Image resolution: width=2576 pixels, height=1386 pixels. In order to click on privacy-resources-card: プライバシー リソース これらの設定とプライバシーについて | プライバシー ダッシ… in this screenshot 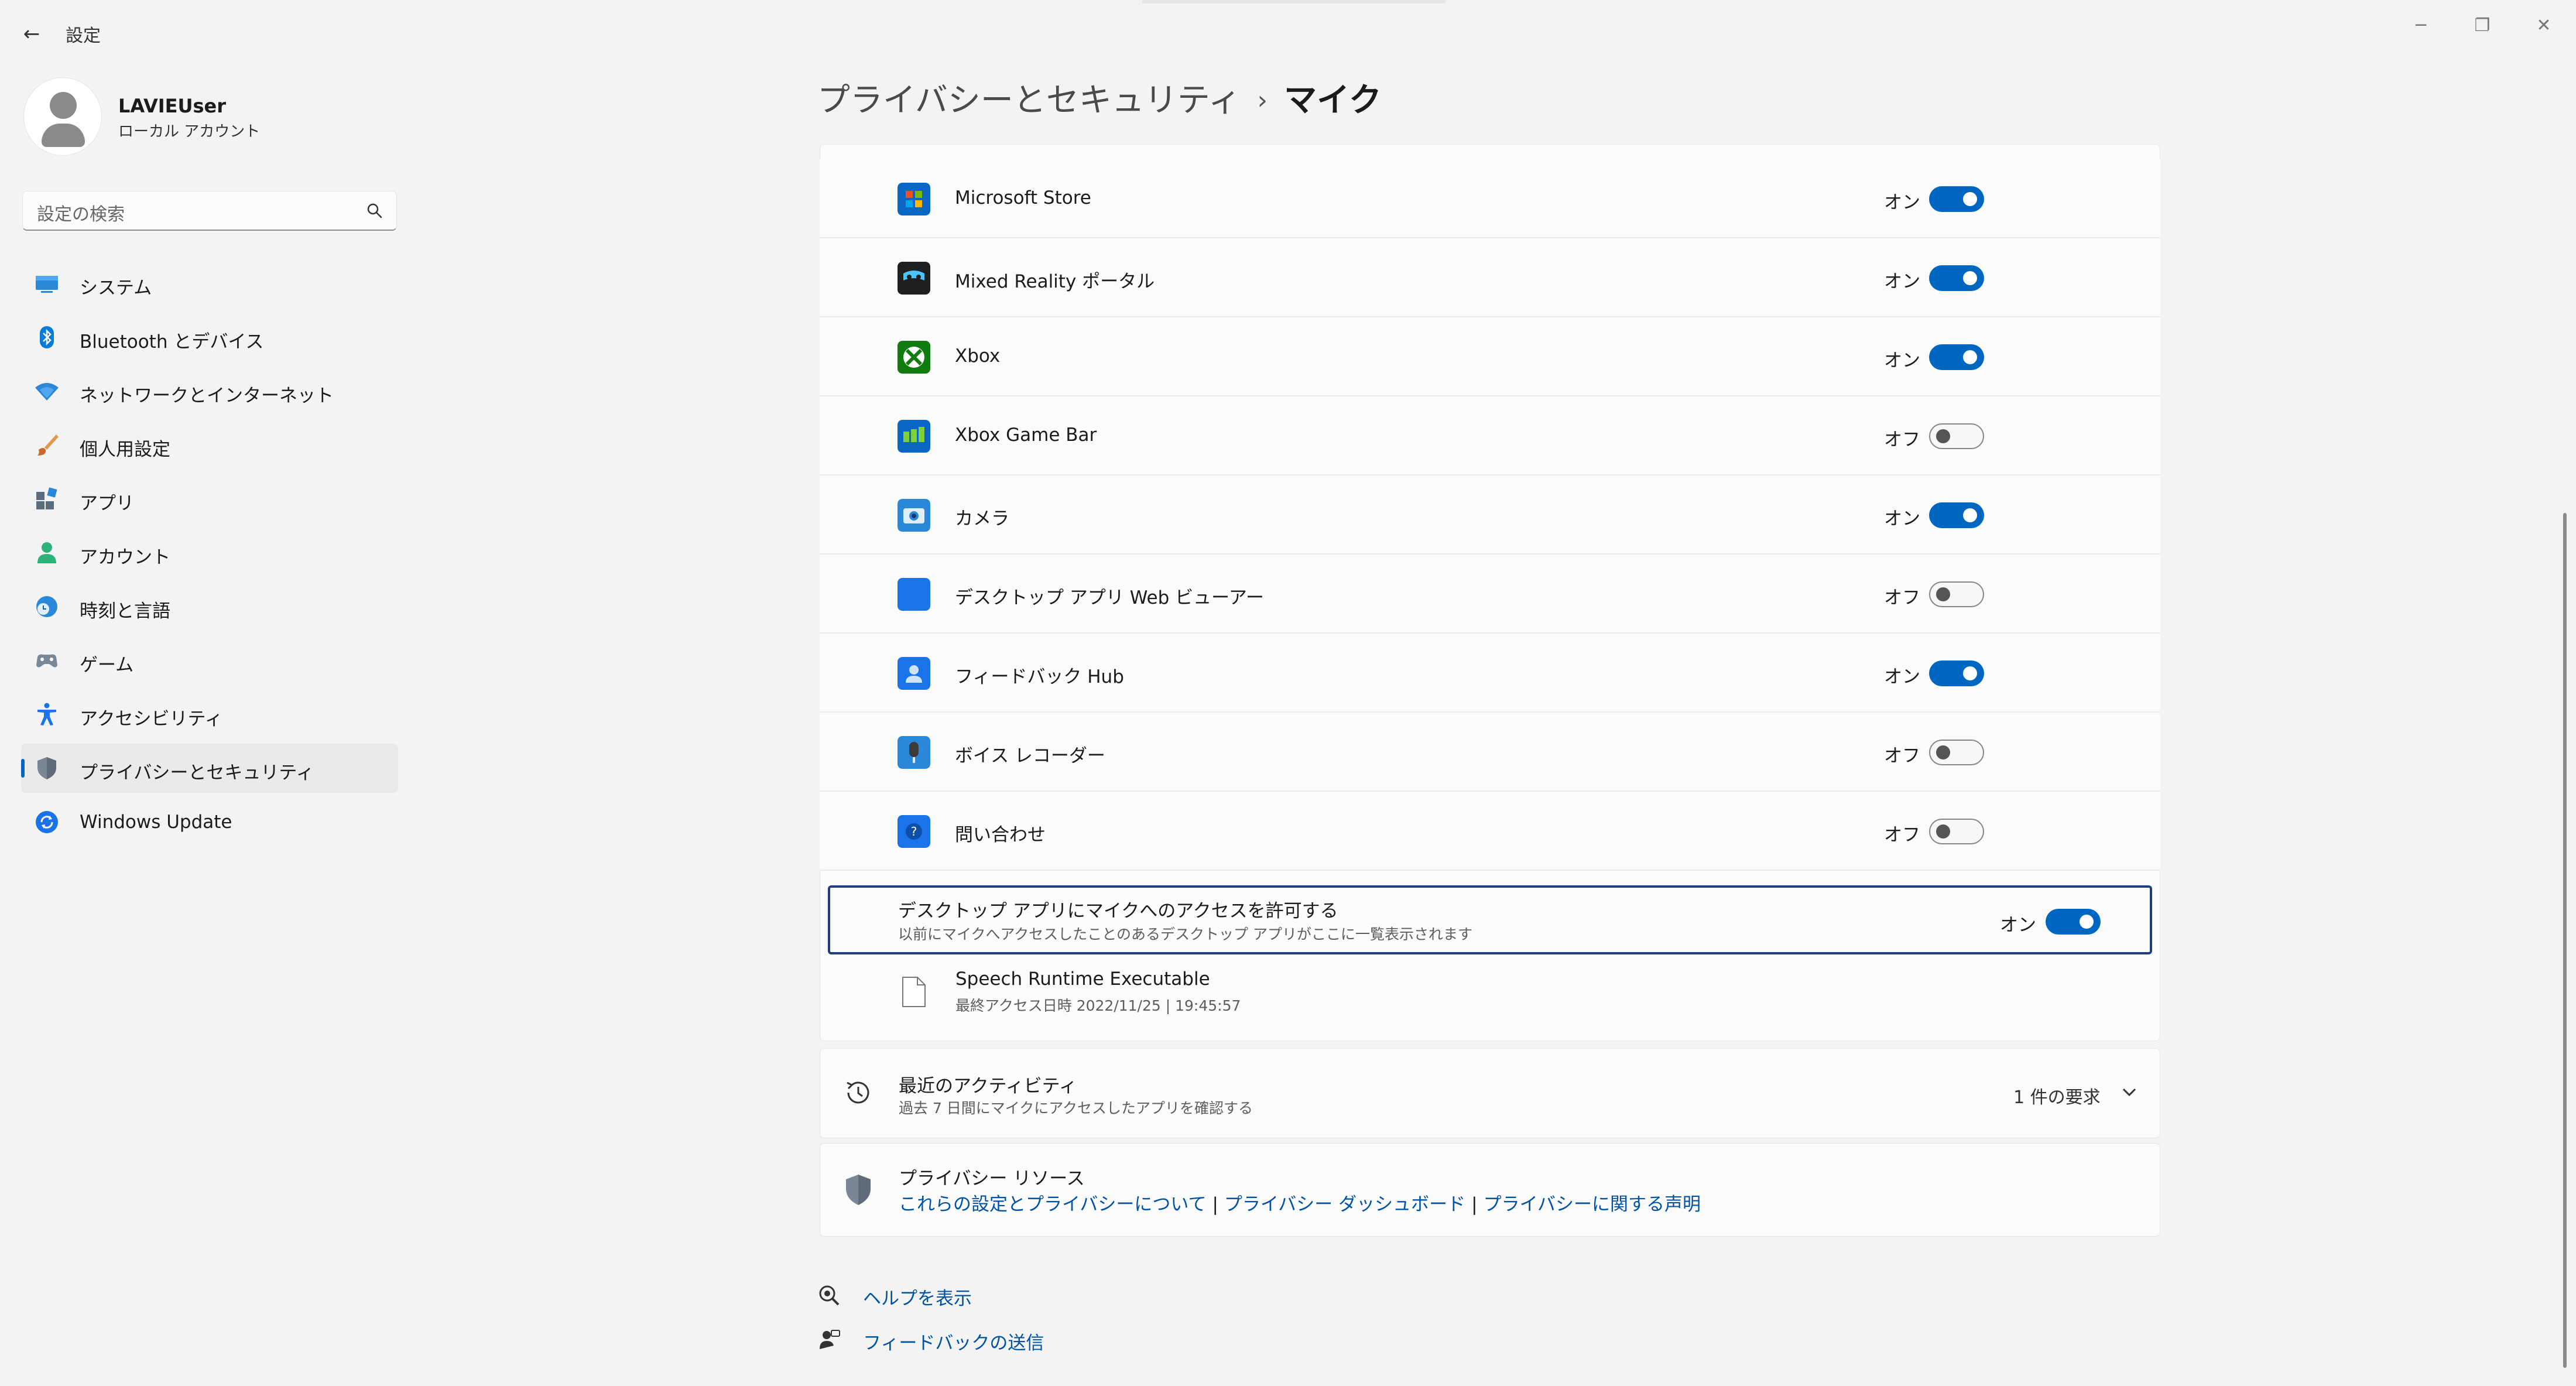, I will do `click(1490, 1190)`.